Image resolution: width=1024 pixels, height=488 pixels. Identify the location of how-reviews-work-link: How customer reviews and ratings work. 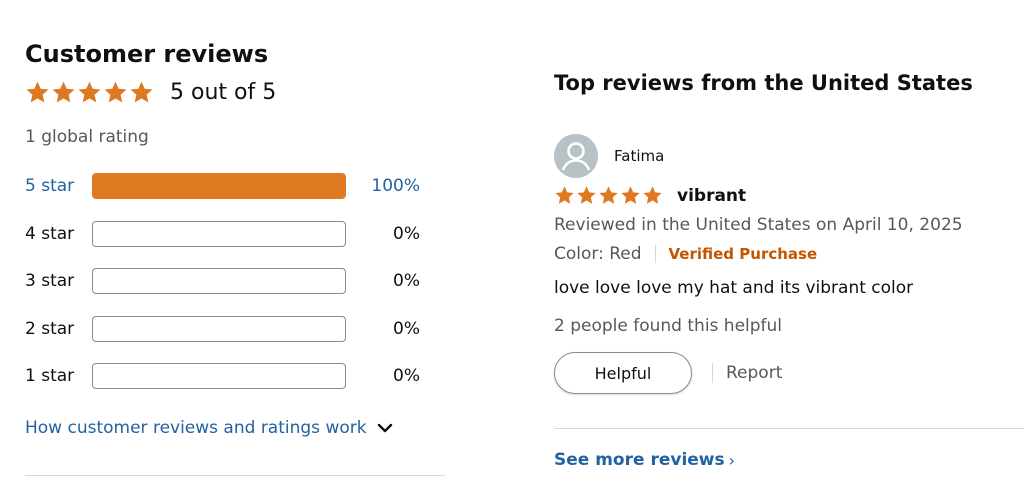
(209, 428).